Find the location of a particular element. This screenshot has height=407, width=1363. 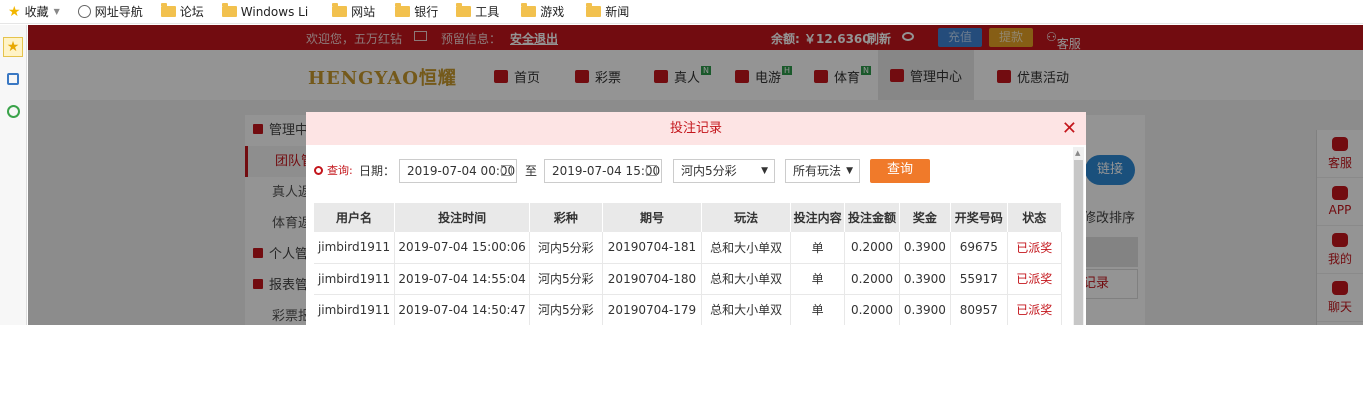

bookmark-games: 游戏 is located at coordinates (542, 11).